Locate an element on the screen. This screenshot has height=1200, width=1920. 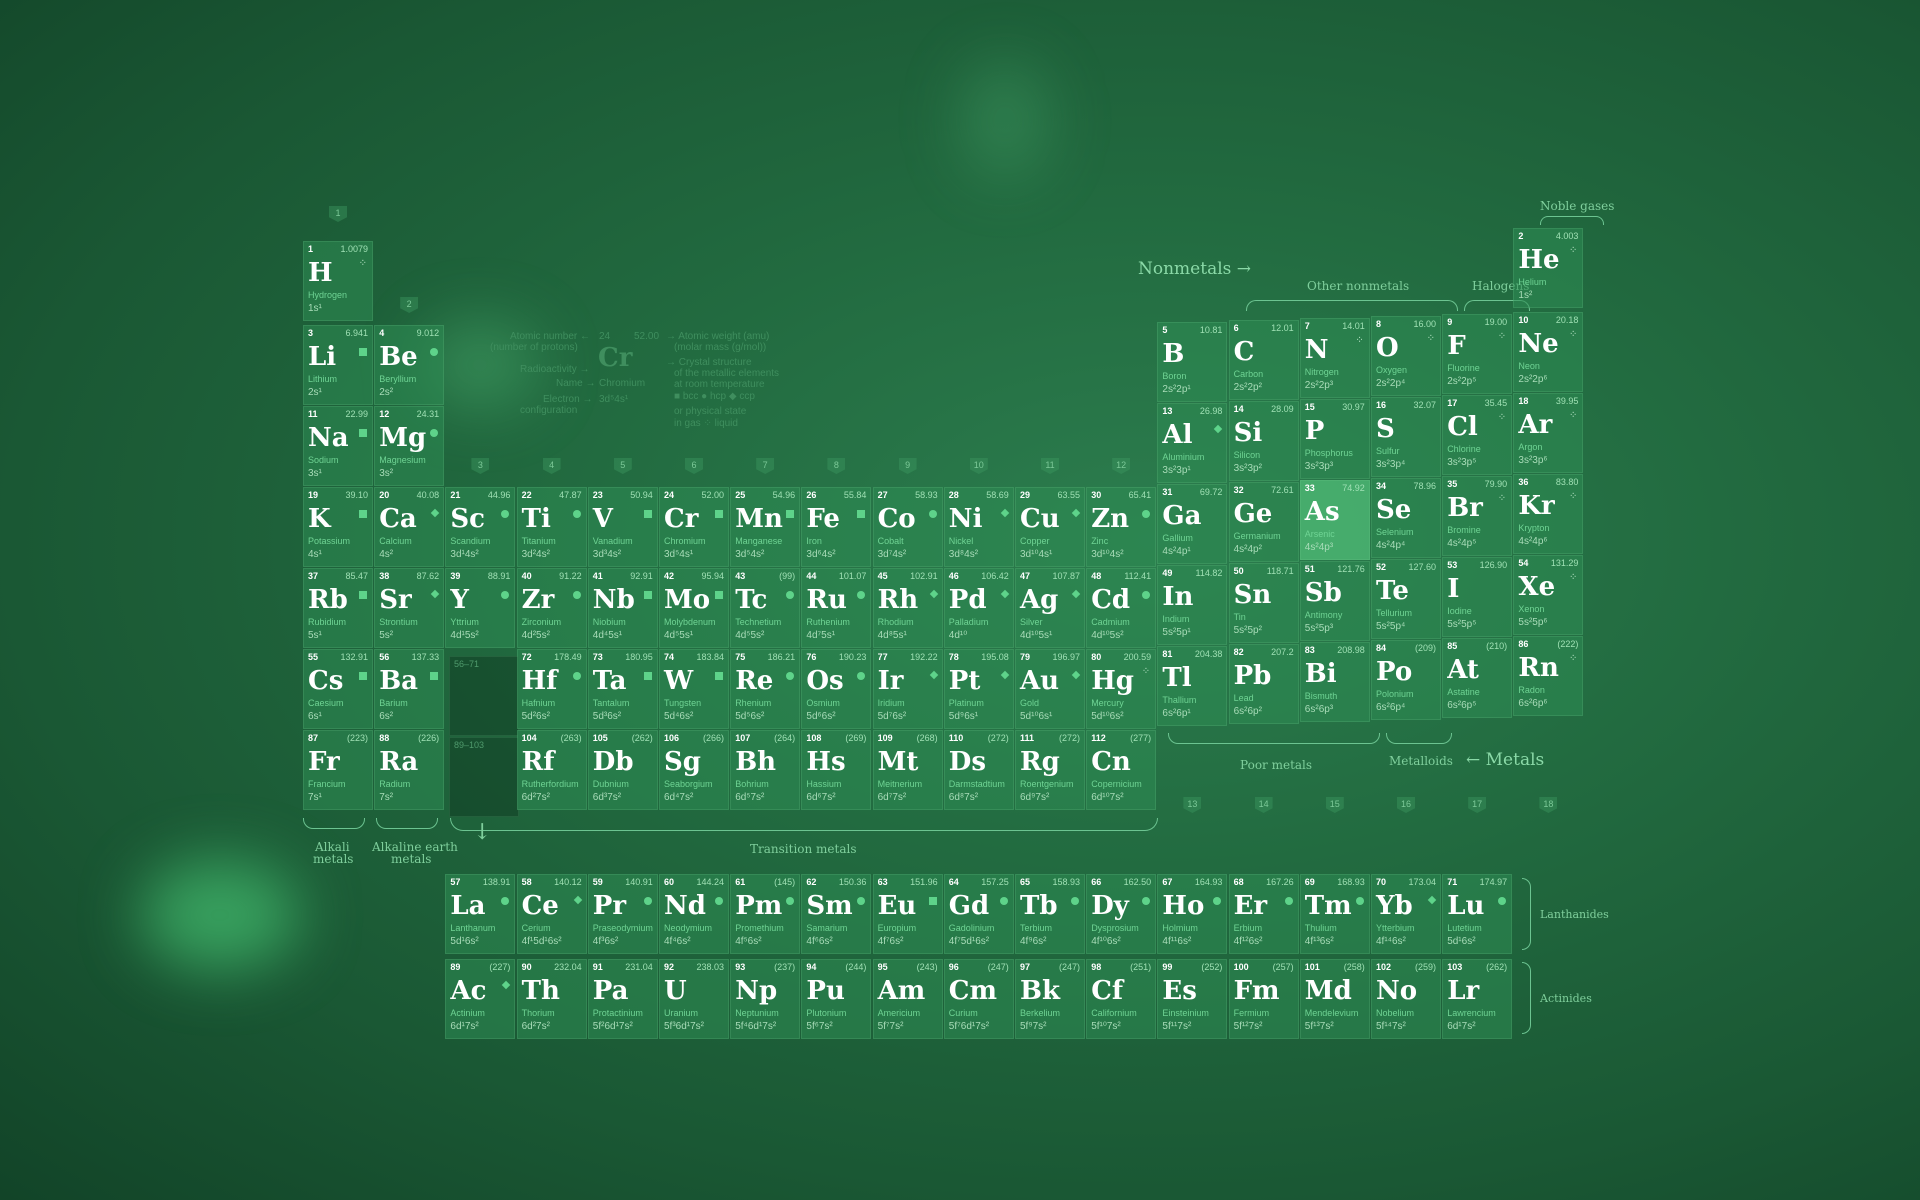
element-calcium: 20 40.08 Ca Calcium 4s² is located at coordinates (409, 527).